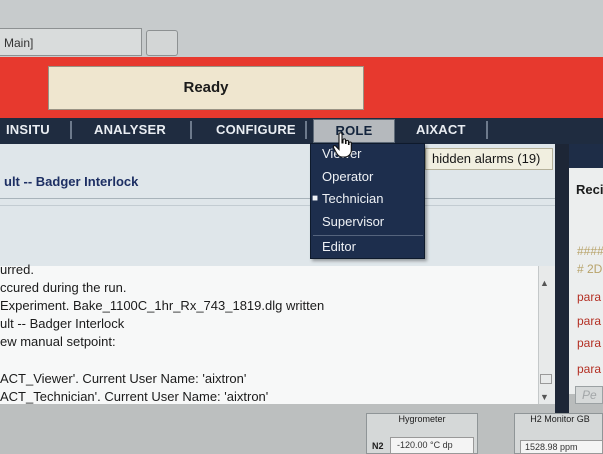 The image size is (603, 454). What do you see at coordinates (367, 154) in the screenshot?
I see `role-option-viewer: Viewer` at bounding box center [367, 154].